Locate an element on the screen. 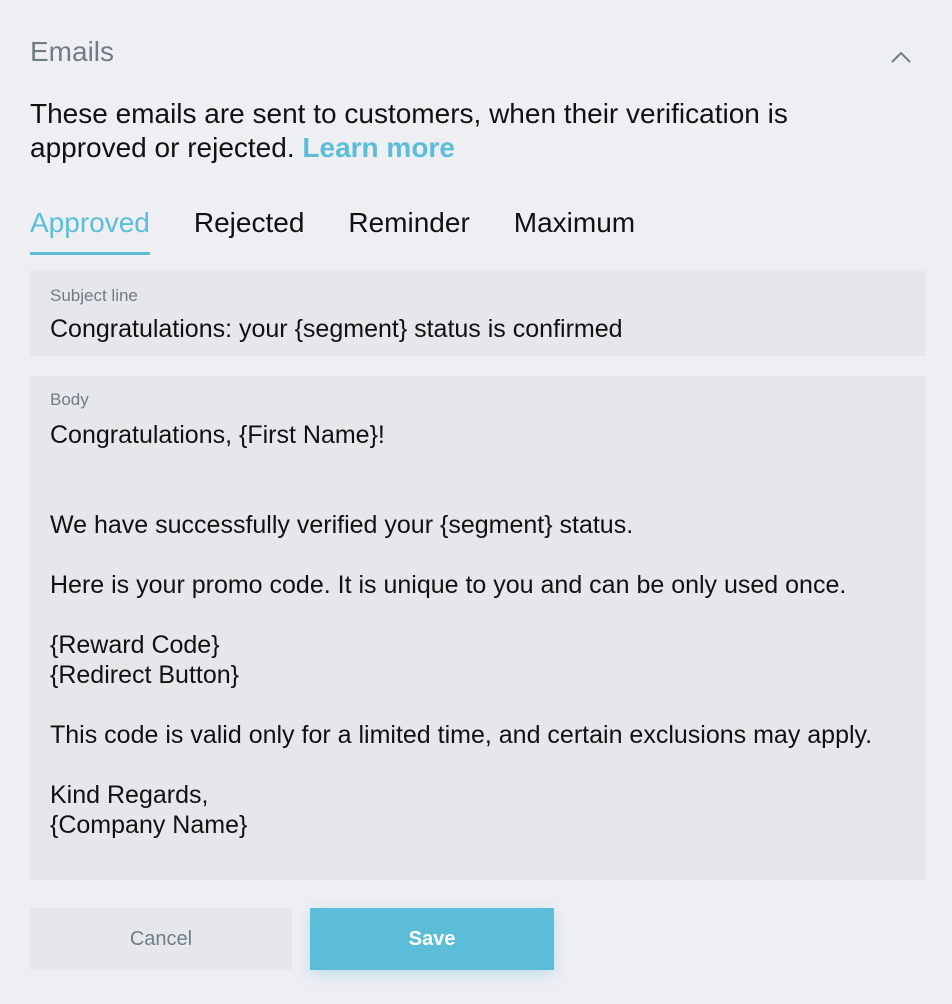 The width and height of the screenshot is (952, 1004). body-line: {Reward Code} is located at coordinates (135, 645).